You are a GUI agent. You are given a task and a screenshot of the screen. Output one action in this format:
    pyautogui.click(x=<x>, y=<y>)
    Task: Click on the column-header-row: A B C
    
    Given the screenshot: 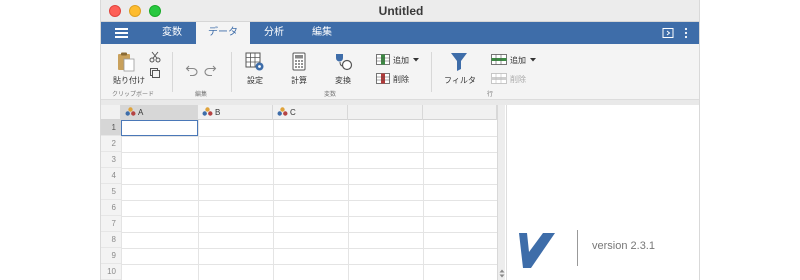 What is the action you would take?
    pyautogui.click(x=299, y=112)
    